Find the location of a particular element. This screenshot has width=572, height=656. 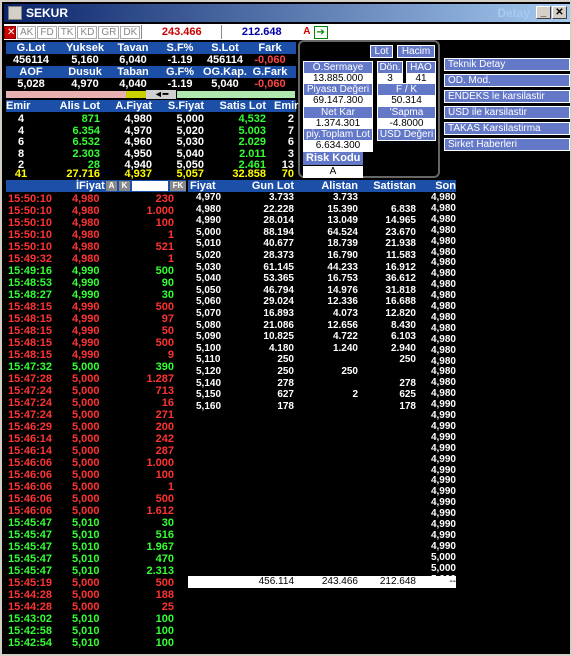

trade-time: 15:48:15 is located at coordinates (30, 355).